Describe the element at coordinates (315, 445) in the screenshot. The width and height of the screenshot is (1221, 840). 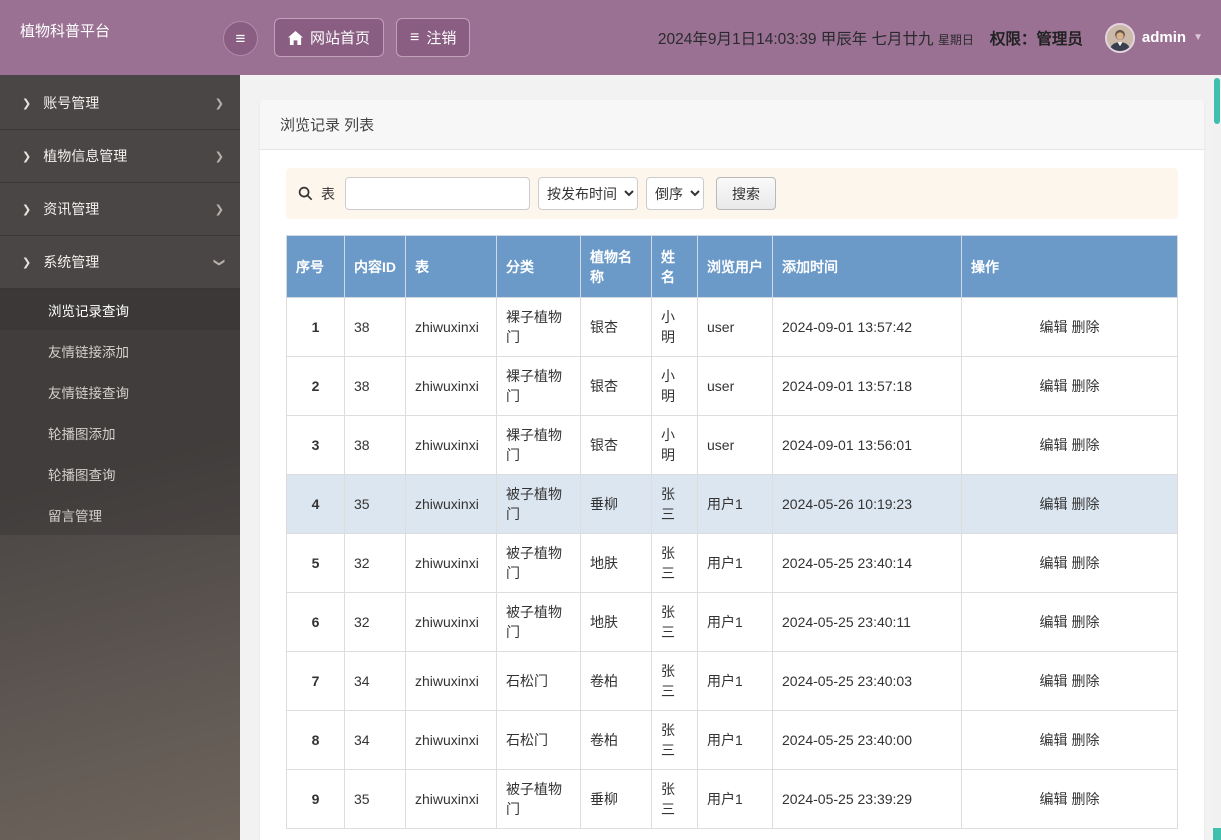
I see `cell-no: 3` at that location.